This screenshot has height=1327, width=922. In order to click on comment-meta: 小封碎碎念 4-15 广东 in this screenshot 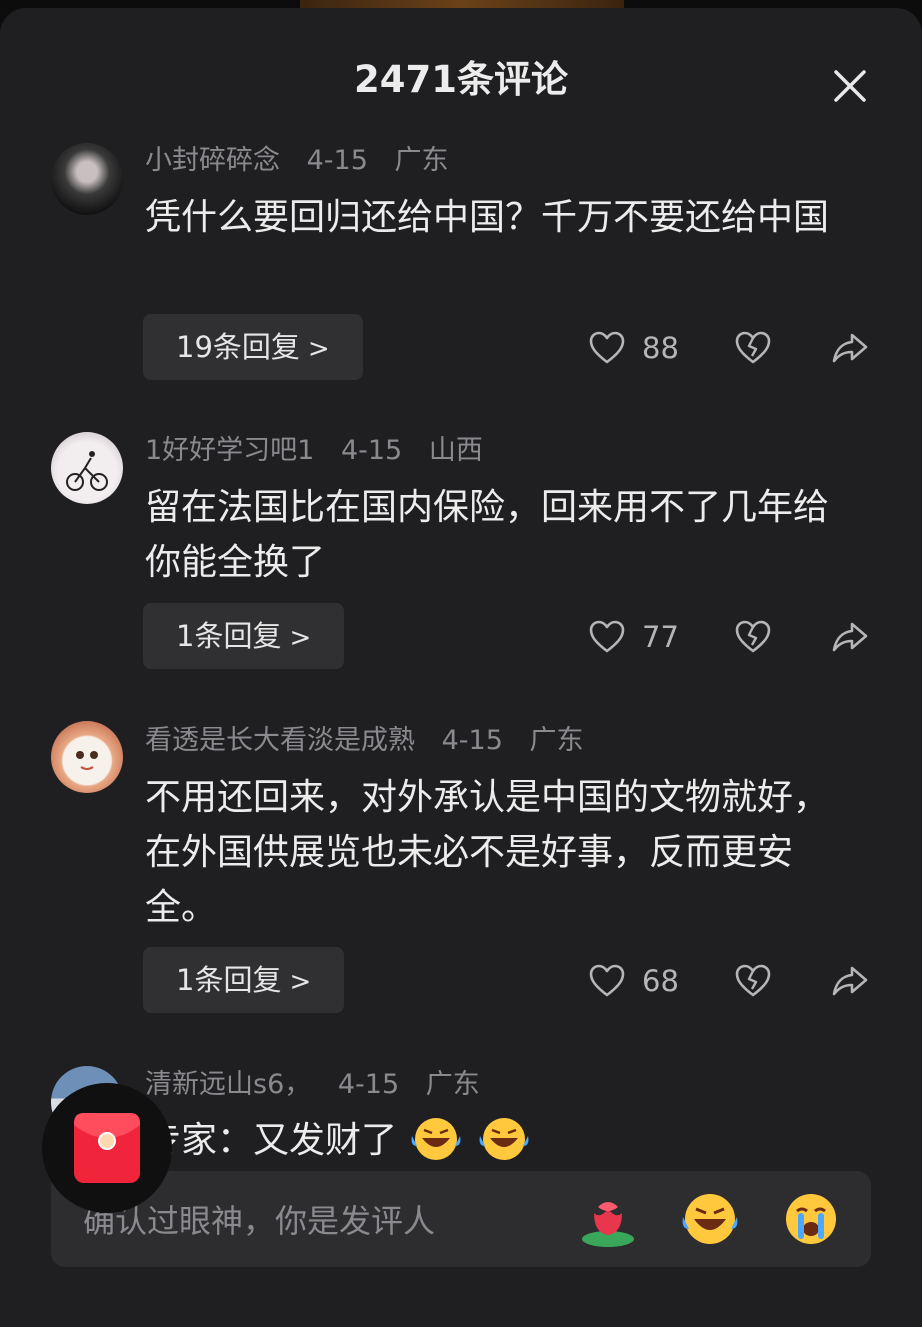, I will do `click(305, 161)`.